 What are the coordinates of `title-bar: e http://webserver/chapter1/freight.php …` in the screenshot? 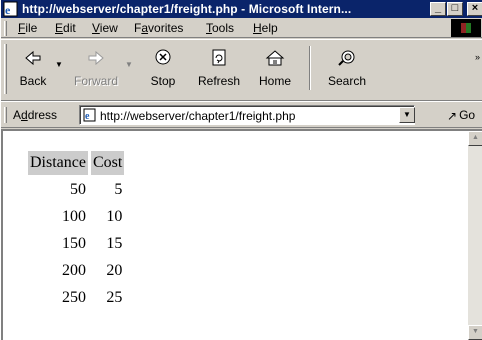 It's located at (241, 9).